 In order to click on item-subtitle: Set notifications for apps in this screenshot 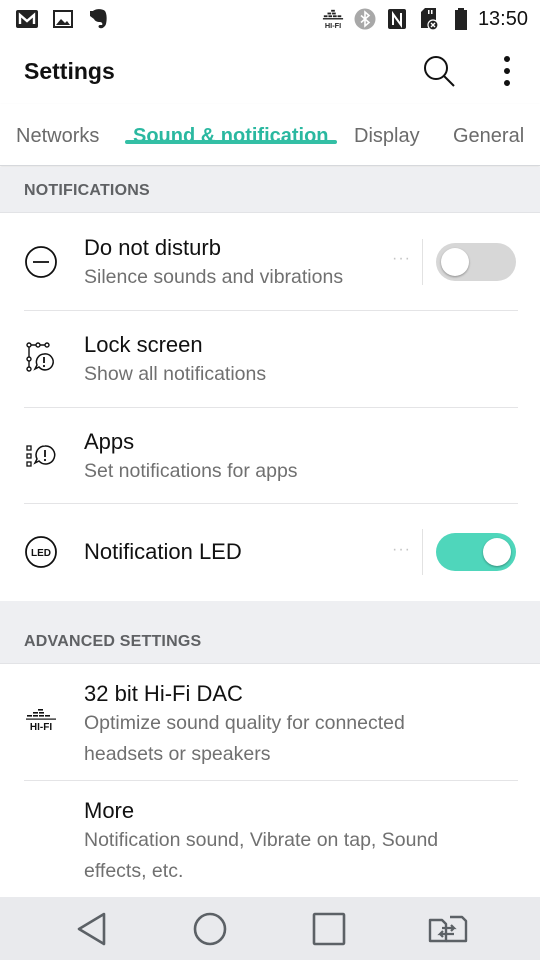, I will do `click(191, 471)`.